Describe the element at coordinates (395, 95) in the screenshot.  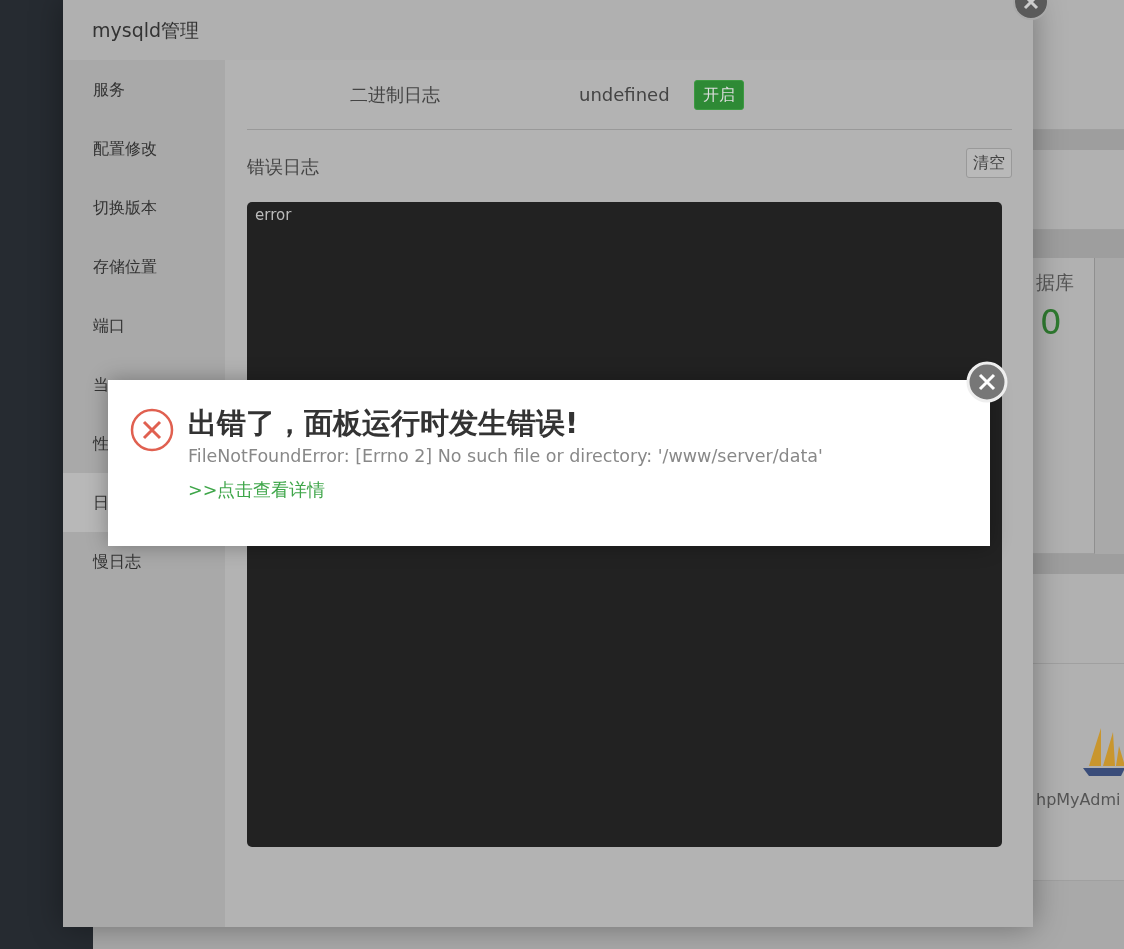
I see `binlog-label: 二进制日志` at that location.